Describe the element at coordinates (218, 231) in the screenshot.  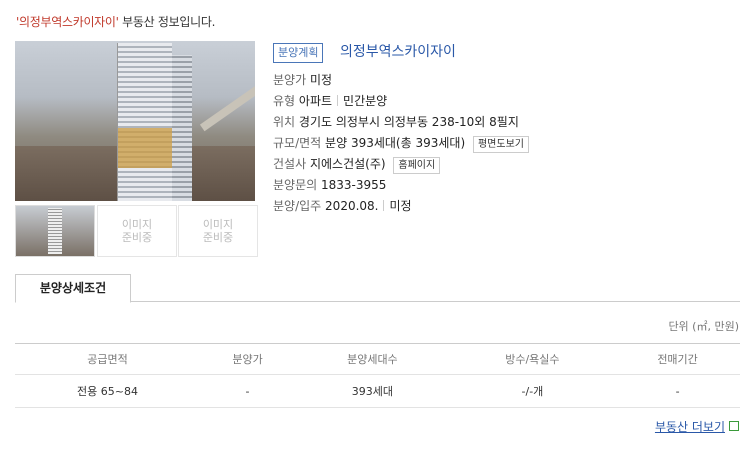
I see `thumbnail-placeholder-3: 이미지 준비중` at that location.